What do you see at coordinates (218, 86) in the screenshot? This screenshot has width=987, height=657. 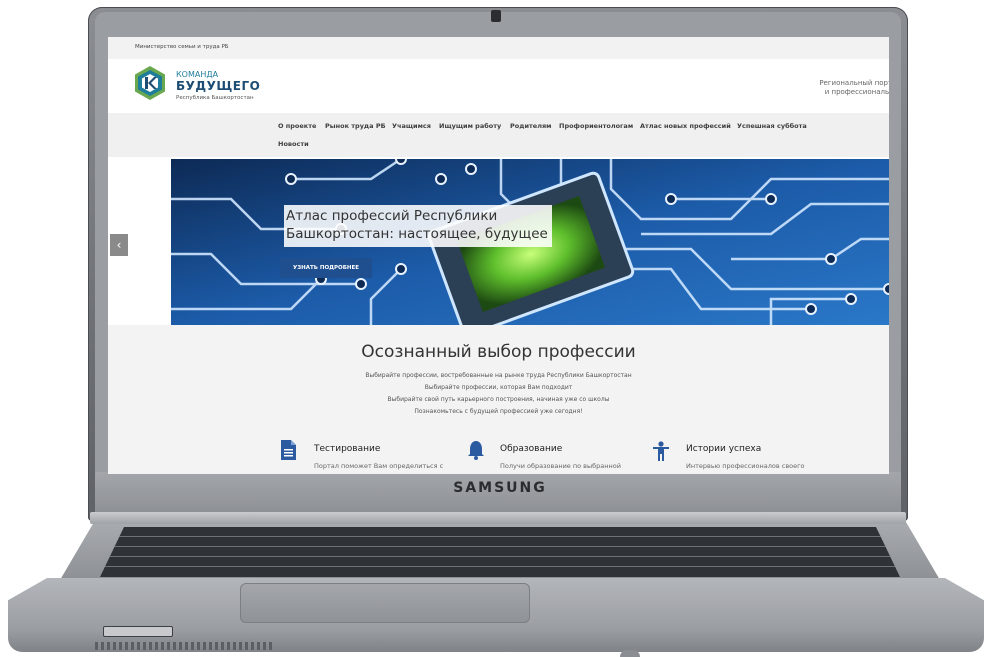 I see `logo-text-main: БУДУЩЕГО` at bounding box center [218, 86].